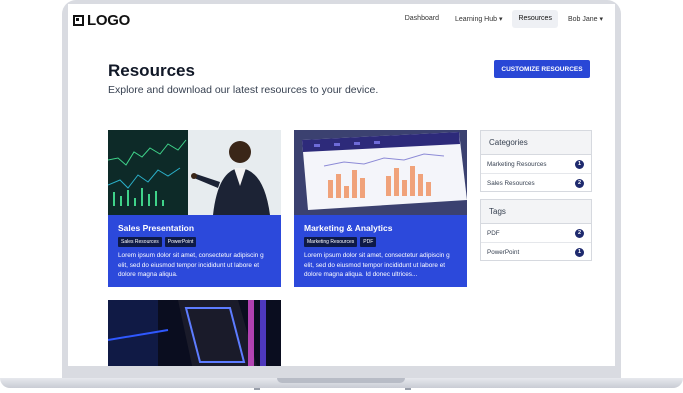 The image size is (683, 393). Describe the element at coordinates (348, 228) in the screenshot. I see `card-title: Marketing & Analytics` at that location.